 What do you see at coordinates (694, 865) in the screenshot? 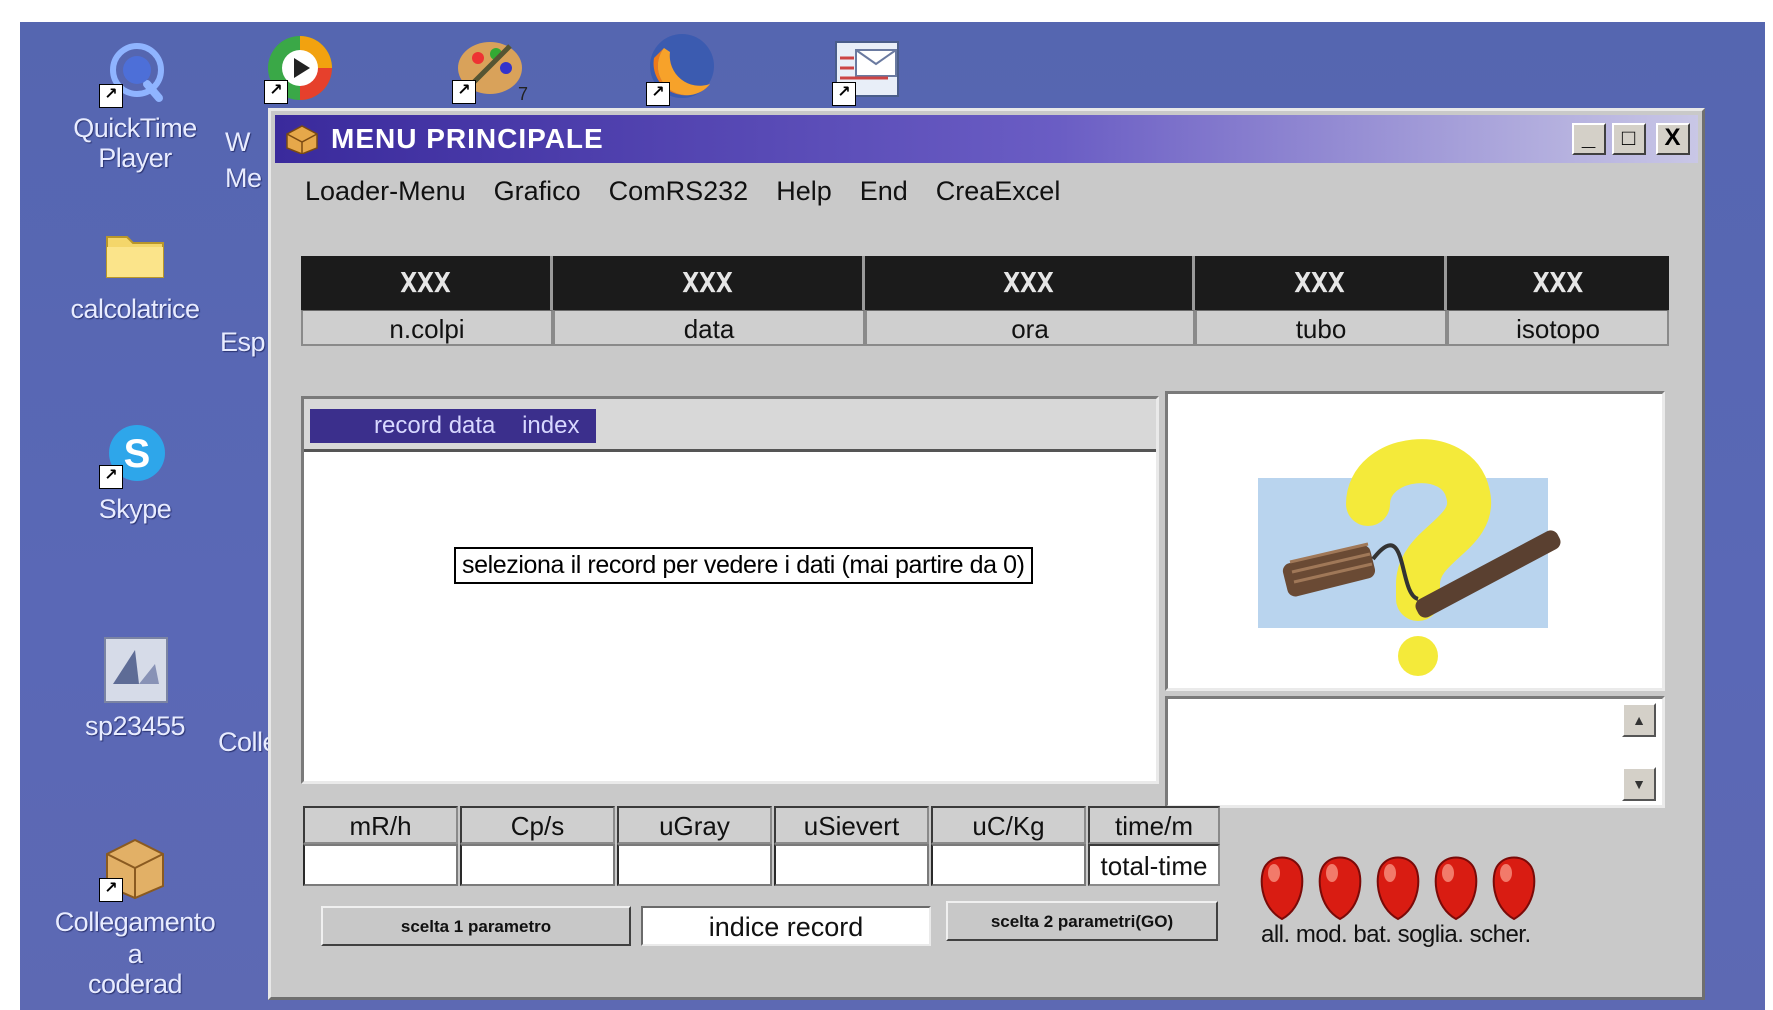
I see `value-field-ugray` at bounding box center [694, 865].